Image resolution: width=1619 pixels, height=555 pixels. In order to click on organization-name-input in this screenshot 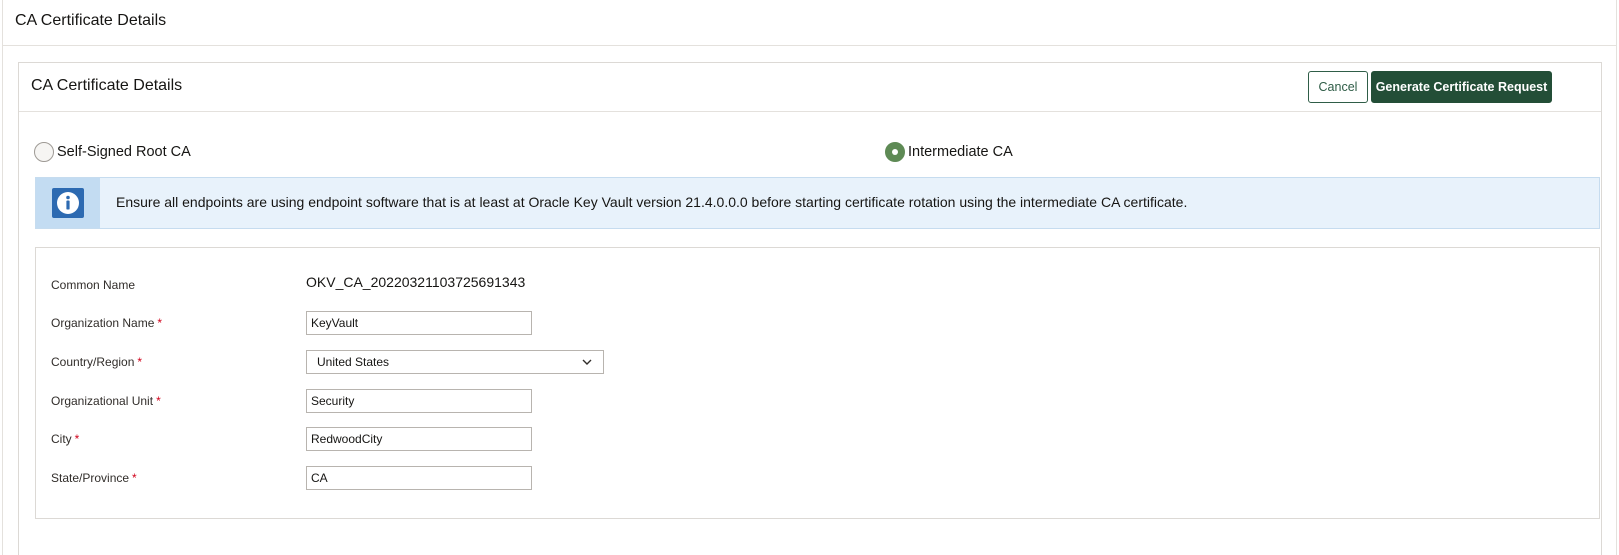, I will do `click(419, 323)`.